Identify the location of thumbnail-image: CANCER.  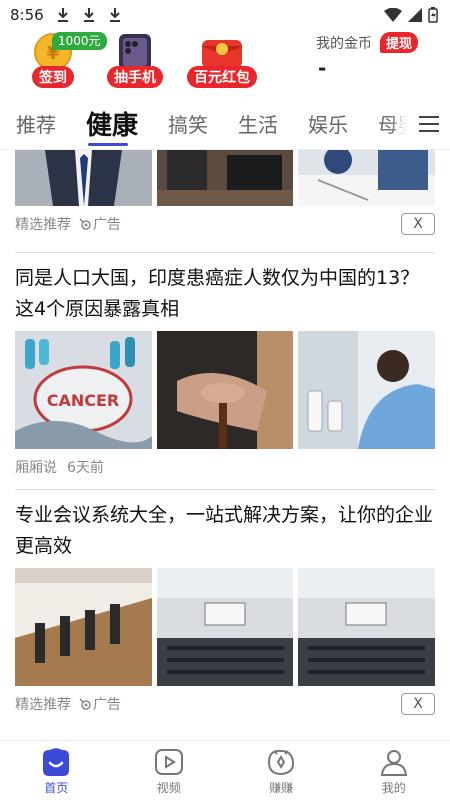
(83, 390).